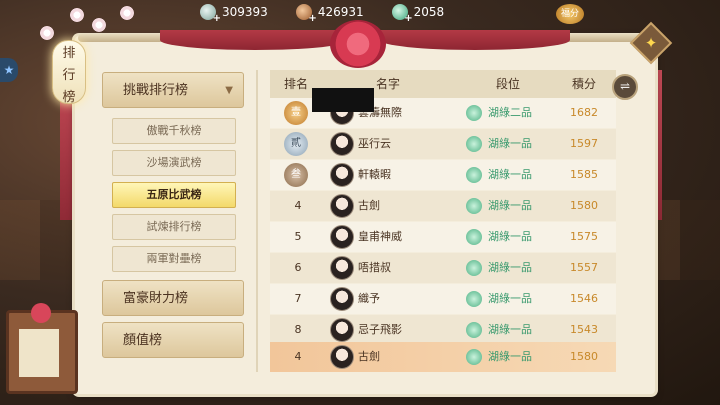  What do you see at coordinates (388, 84) in the screenshot?
I see `header-name: 名字` at bounding box center [388, 84].